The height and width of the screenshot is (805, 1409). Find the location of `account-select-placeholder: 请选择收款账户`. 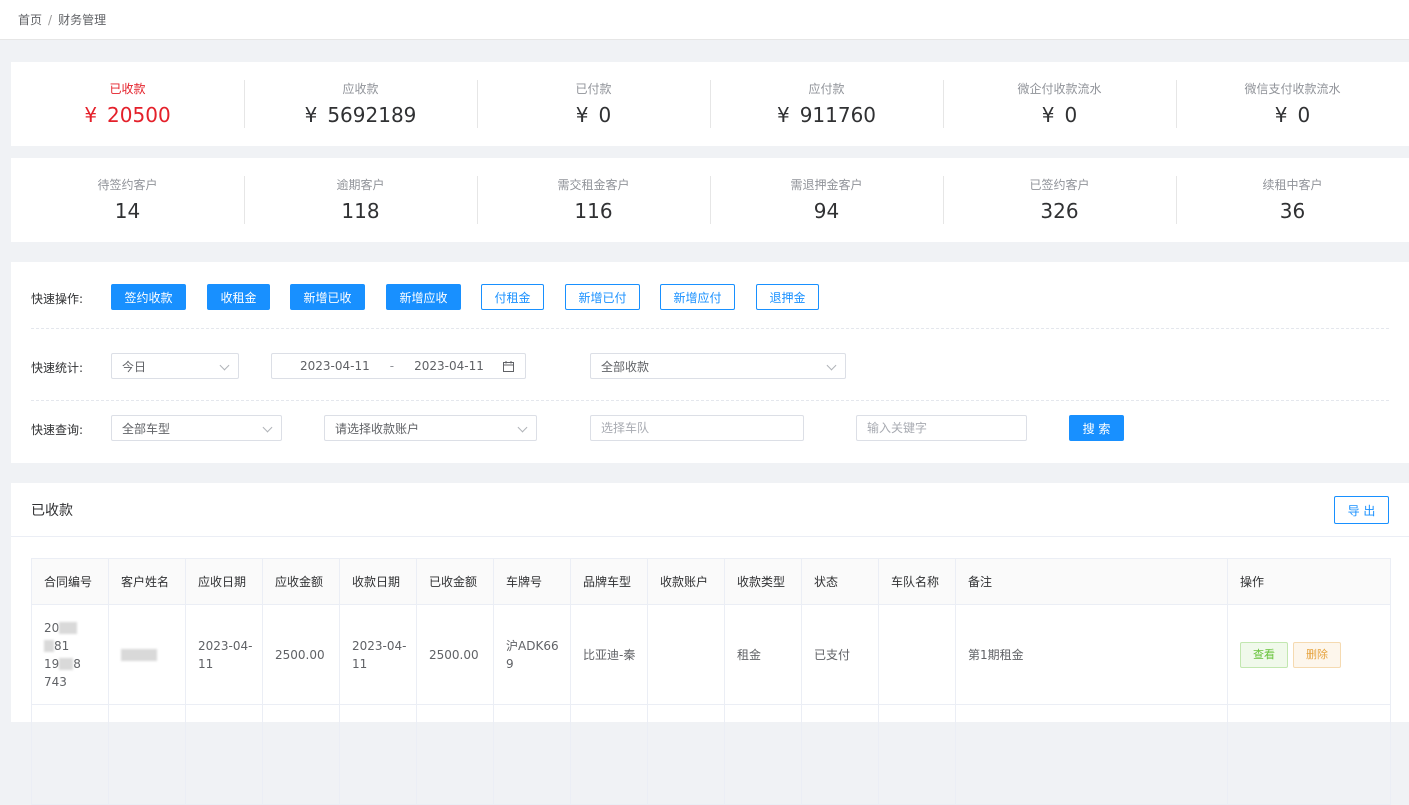

account-select-placeholder: 请选择收款账户 is located at coordinates (377, 428).